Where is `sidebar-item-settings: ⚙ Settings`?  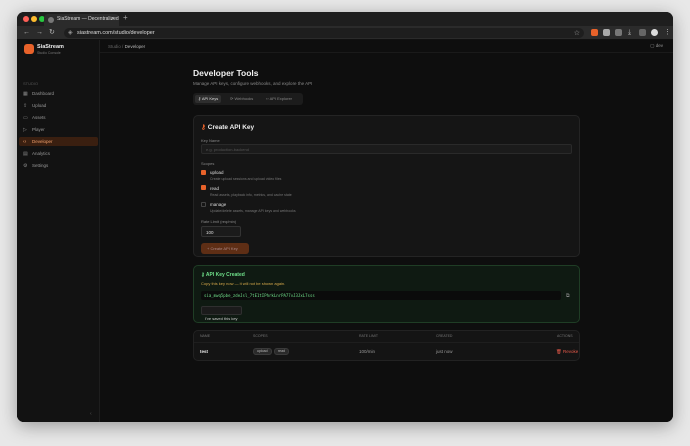
sidebar-item-settings: ⚙ Settings is located at coordinates (58, 165).